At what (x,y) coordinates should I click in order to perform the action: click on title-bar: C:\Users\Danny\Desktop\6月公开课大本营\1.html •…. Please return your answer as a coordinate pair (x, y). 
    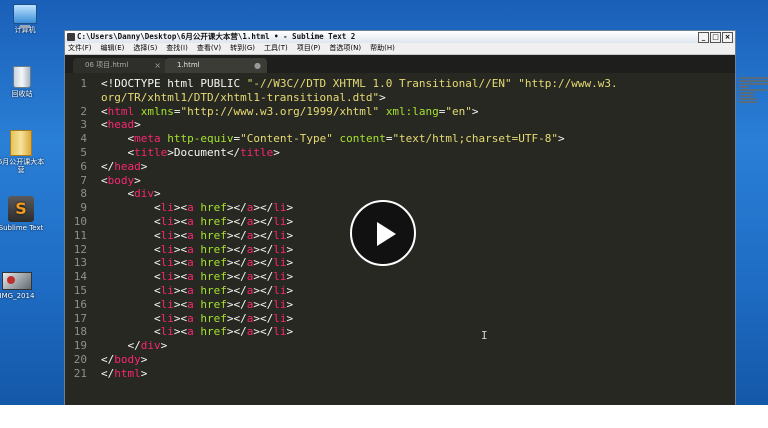
    Looking at the image, I should click on (400, 37).